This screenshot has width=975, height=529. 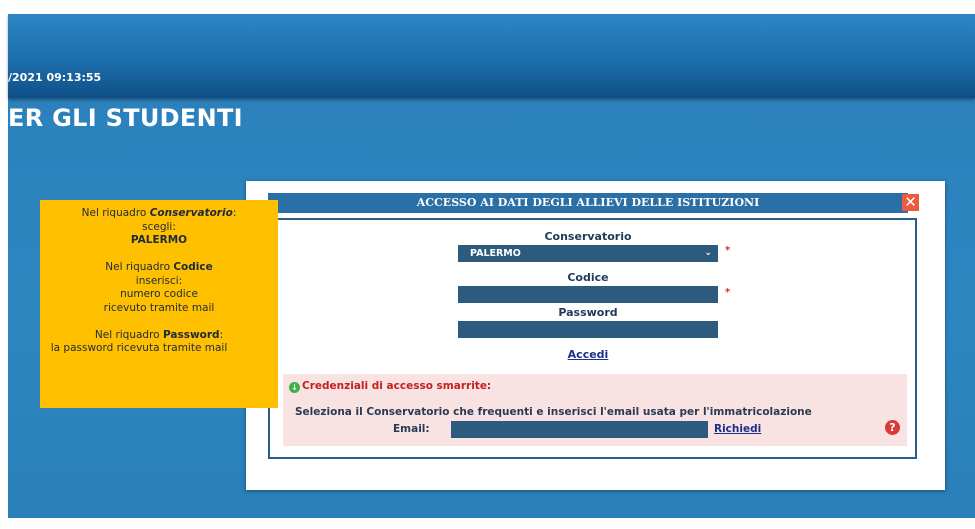 I want to click on login-link: Accedi, so click(x=588, y=354).